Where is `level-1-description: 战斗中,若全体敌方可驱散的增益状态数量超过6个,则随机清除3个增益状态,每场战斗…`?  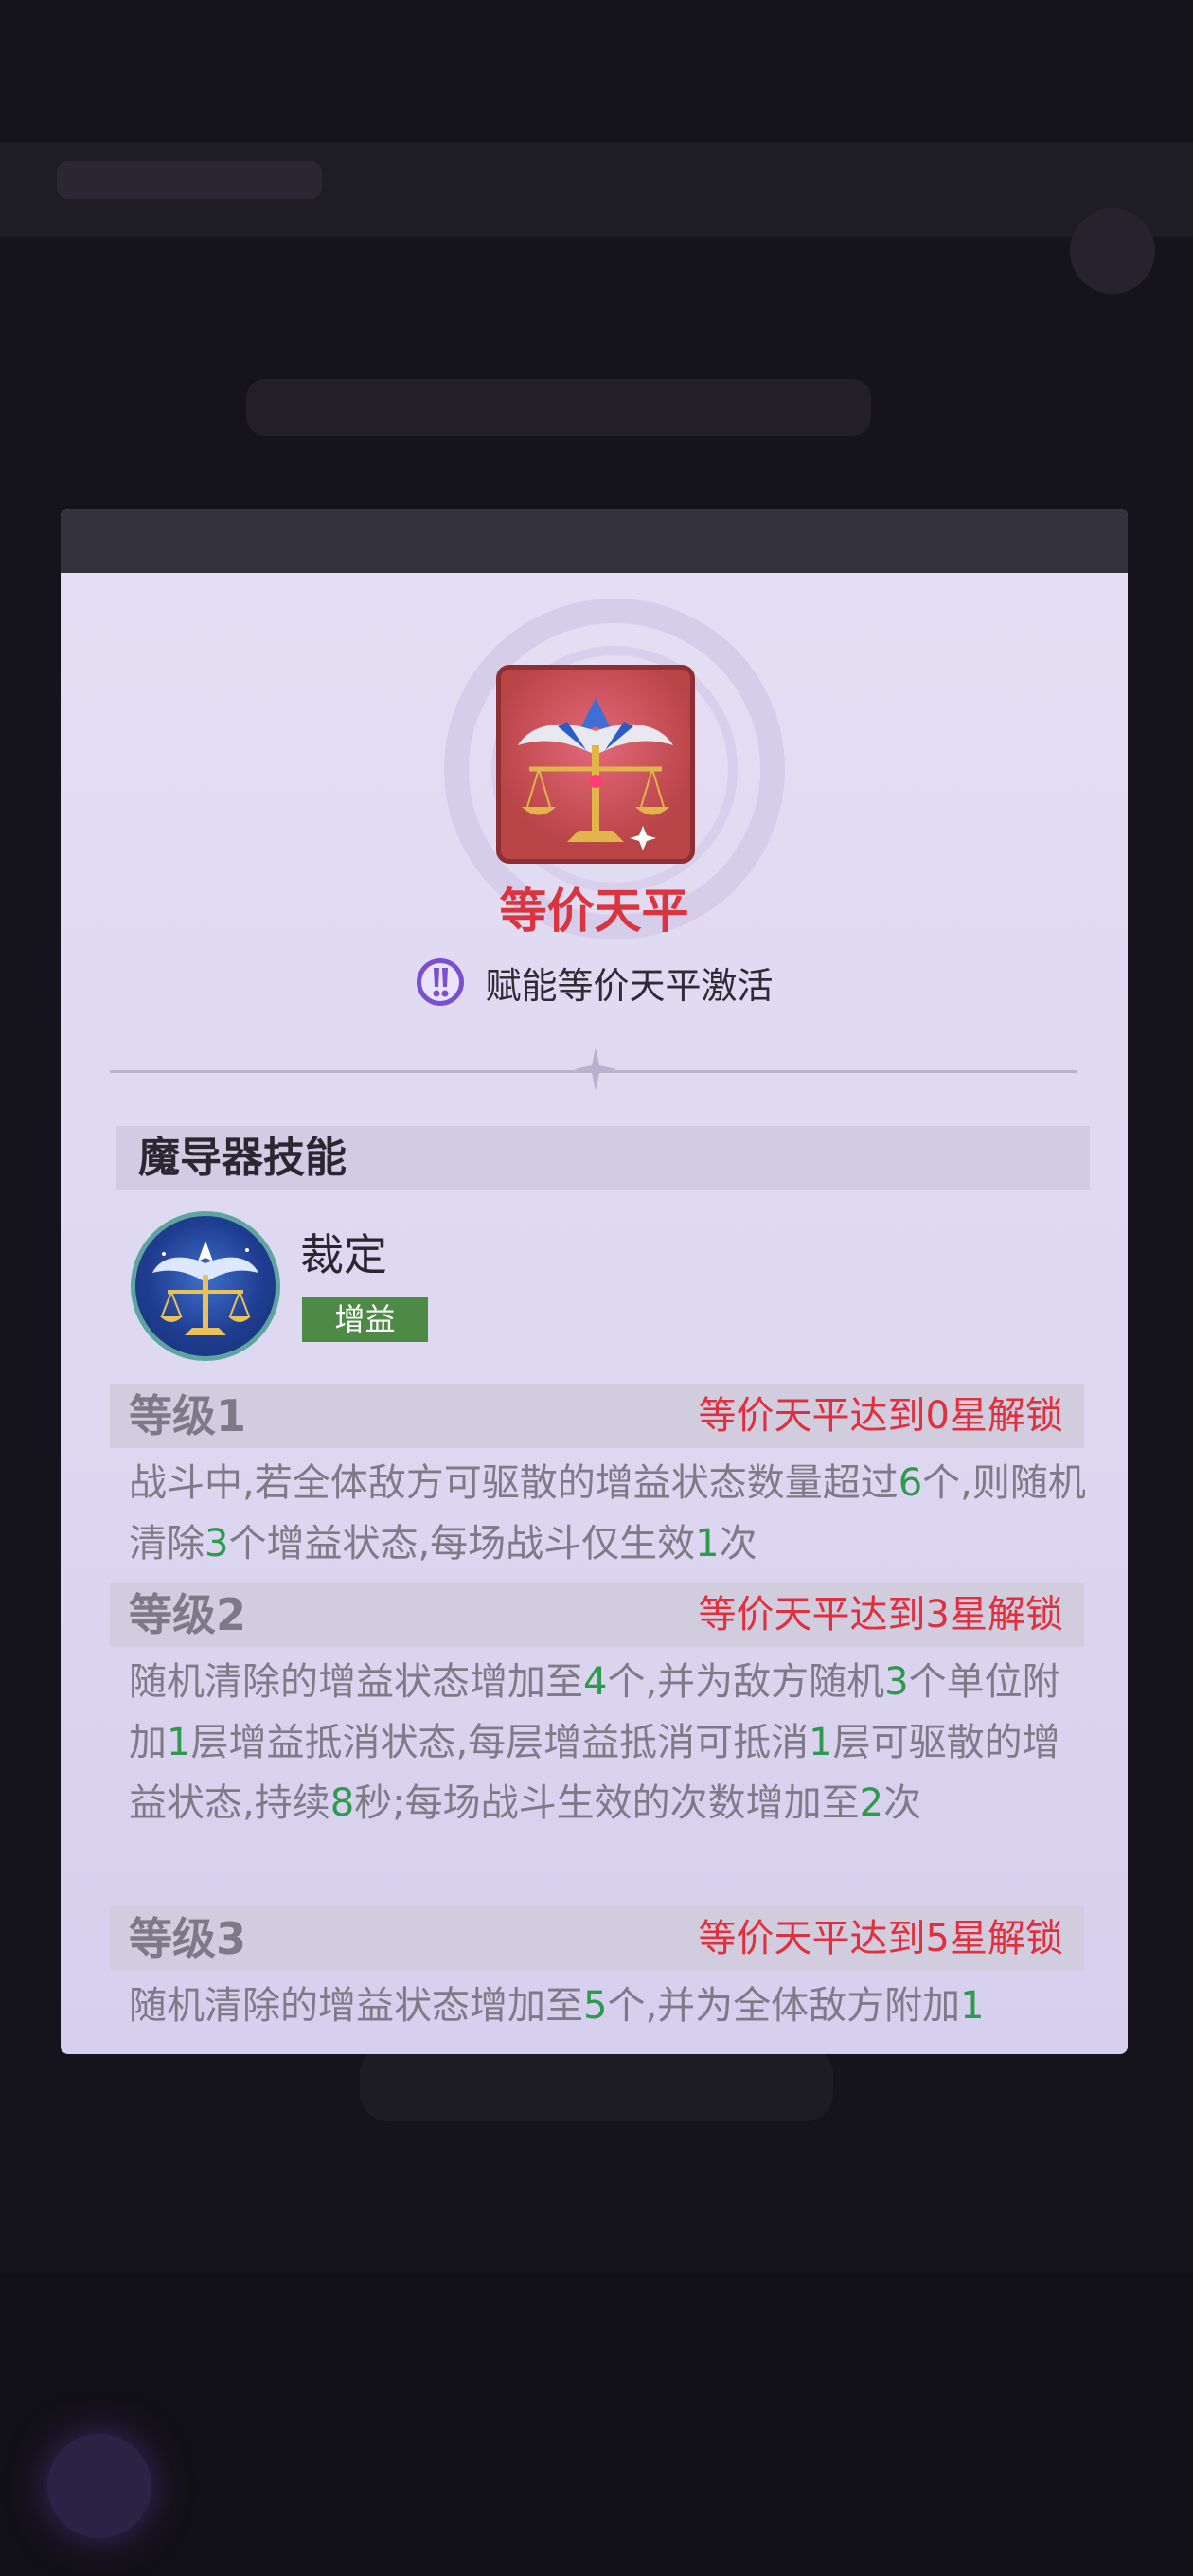
level-1-description: 战斗中,若全体敌方可驱散的增益状态数量超过6个,则随机清除3个增益状态,每场战斗… is located at coordinates (607, 1513).